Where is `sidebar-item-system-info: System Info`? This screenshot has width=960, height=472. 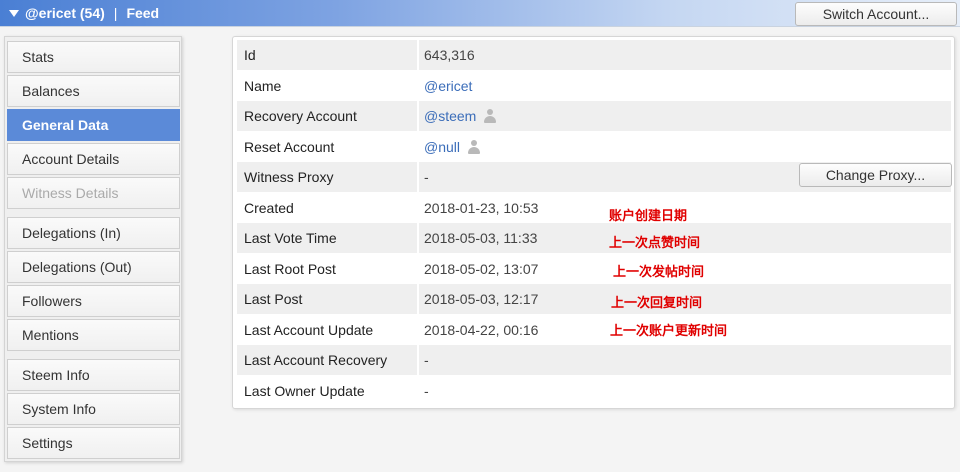
sidebar-item-system-info: System Info is located at coordinates (93, 409).